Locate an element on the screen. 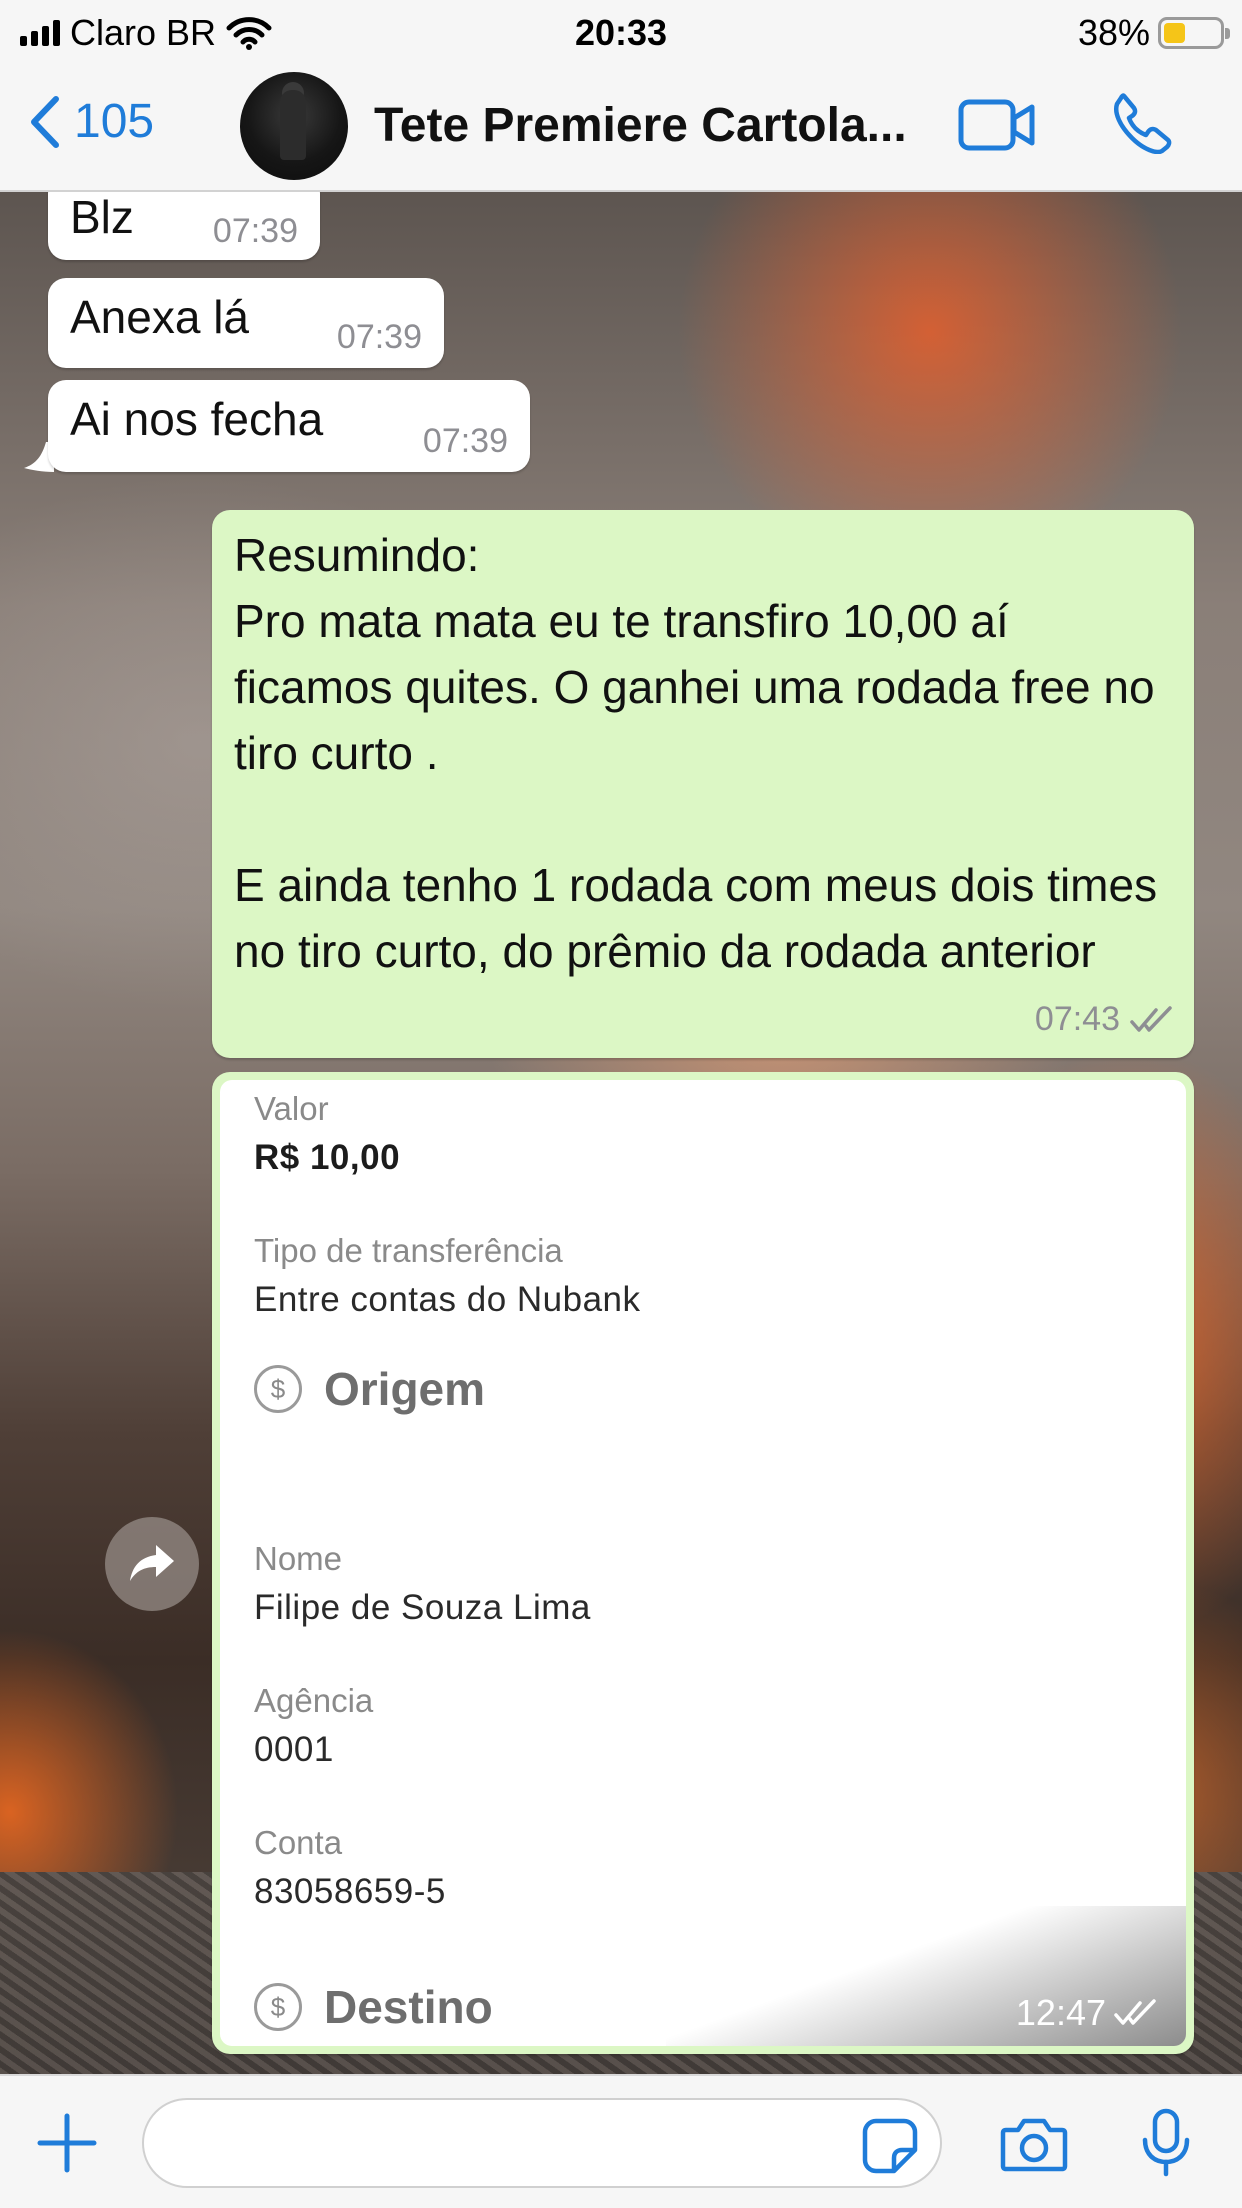 The width and height of the screenshot is (1242, 2208). signal-icon is located at coordinates (40, 33).